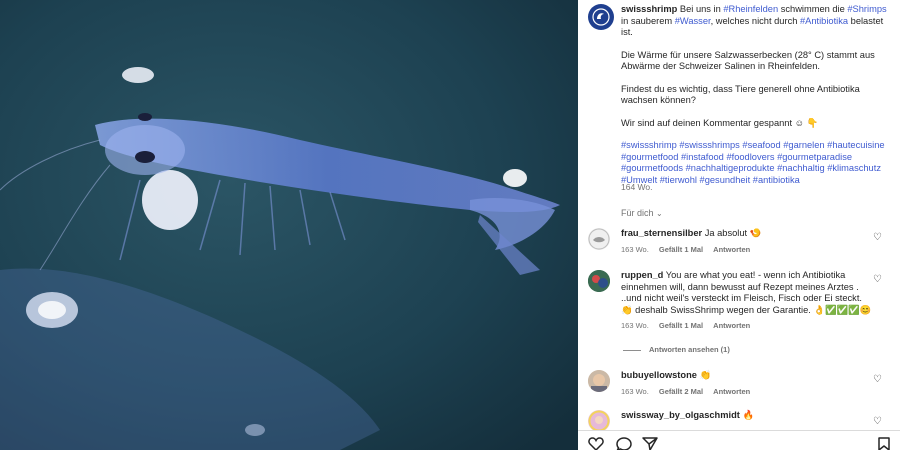 This screenshot has width=900, height=450. What do you see at coordinates (701, 9) in the screenshot?
I see `caption-text-segment: Bei uns in` at bounding box center [701, 9].